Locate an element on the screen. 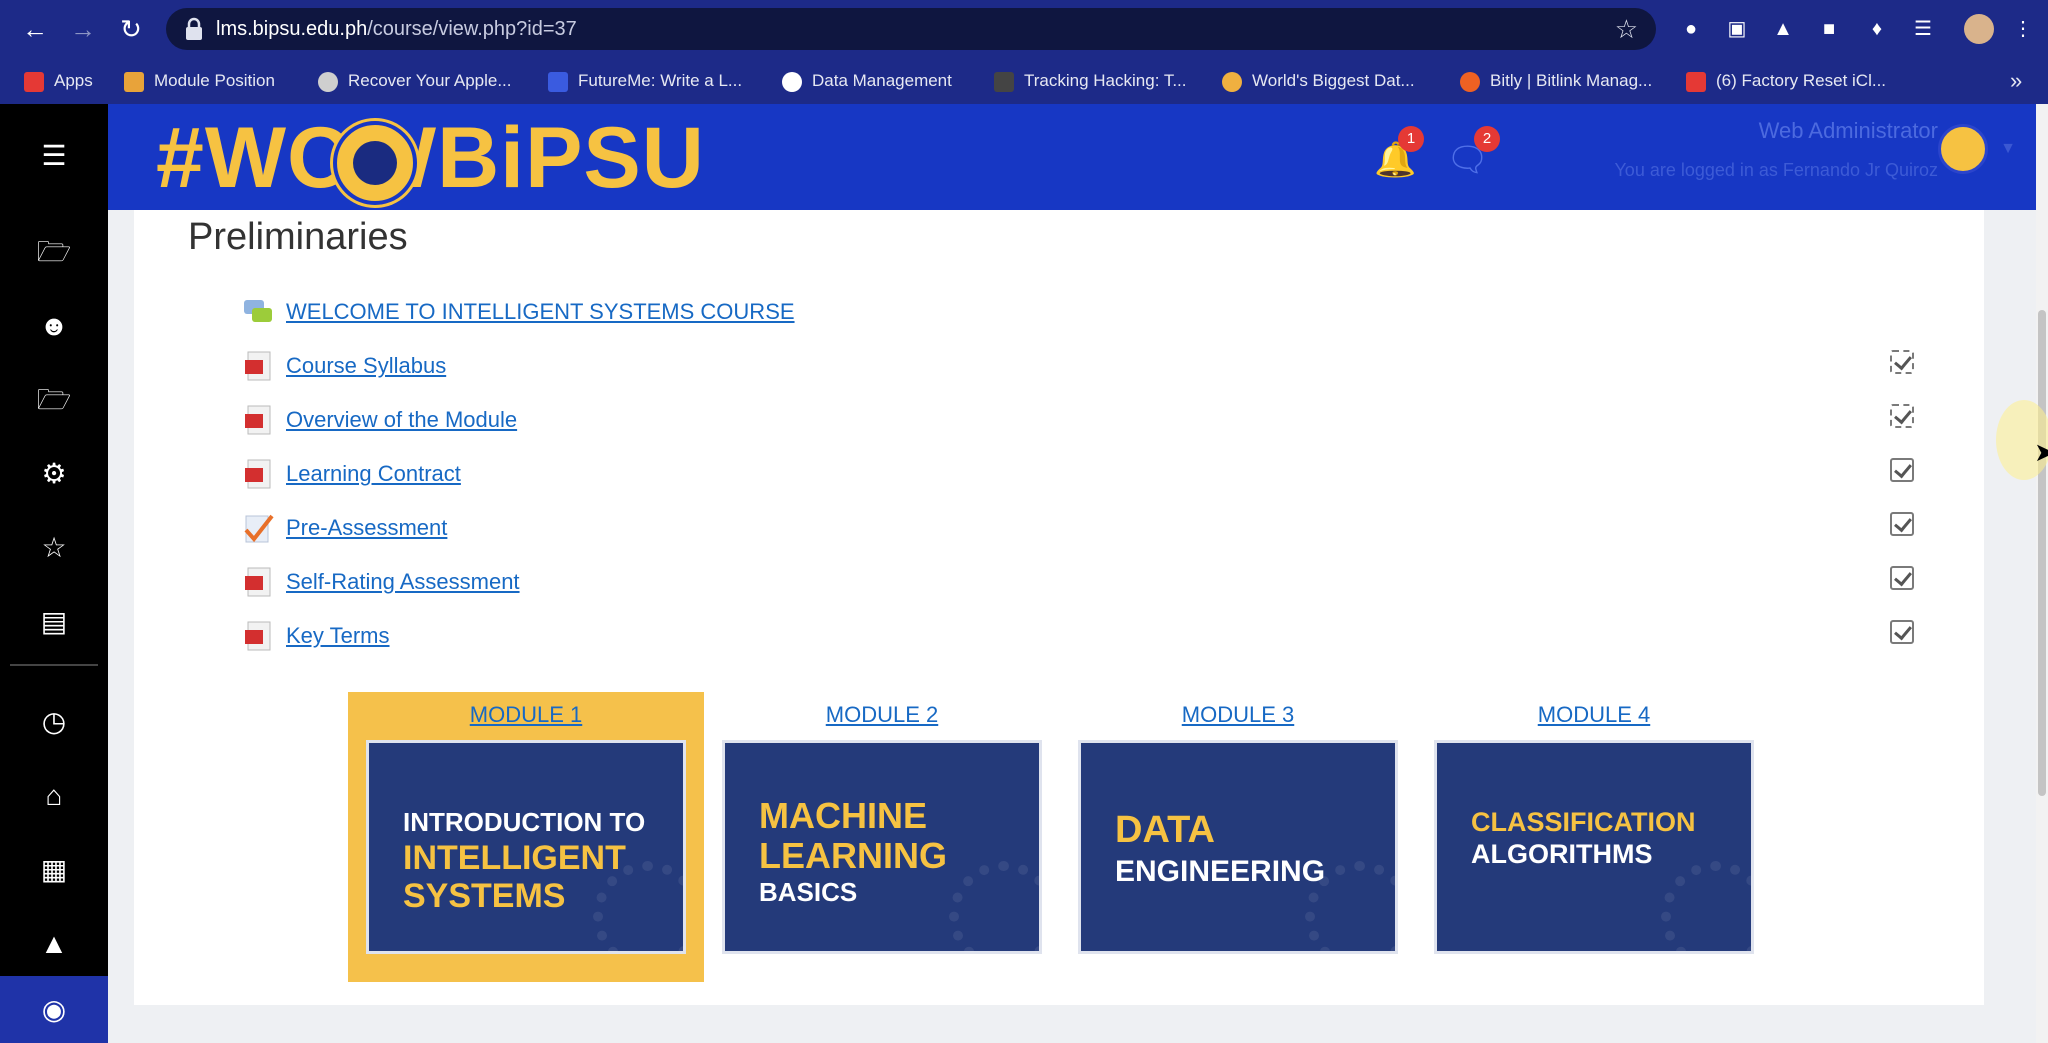 The width and height of the screenshot is (2048, 1043). user-avatar is located at coordinates (1963, 149).